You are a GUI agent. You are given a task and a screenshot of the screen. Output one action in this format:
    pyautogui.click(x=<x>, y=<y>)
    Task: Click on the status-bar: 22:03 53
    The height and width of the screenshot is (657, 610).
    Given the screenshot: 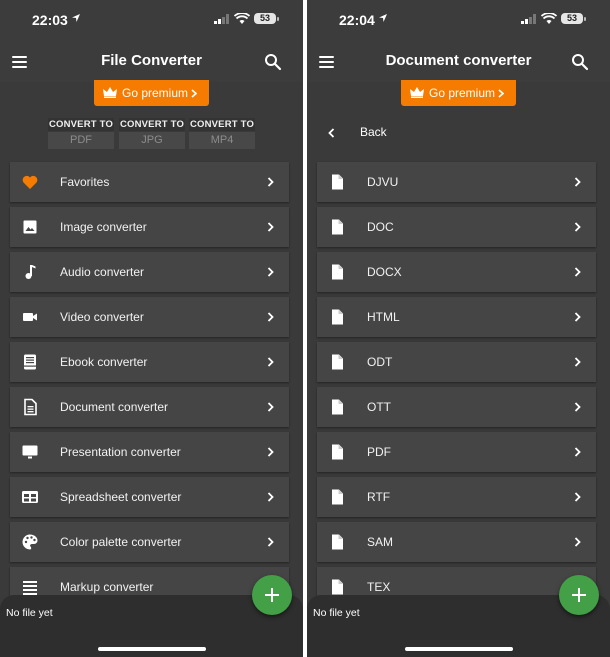 What is the action you would take?
    pyautogui.click(x=151, y=20)
    